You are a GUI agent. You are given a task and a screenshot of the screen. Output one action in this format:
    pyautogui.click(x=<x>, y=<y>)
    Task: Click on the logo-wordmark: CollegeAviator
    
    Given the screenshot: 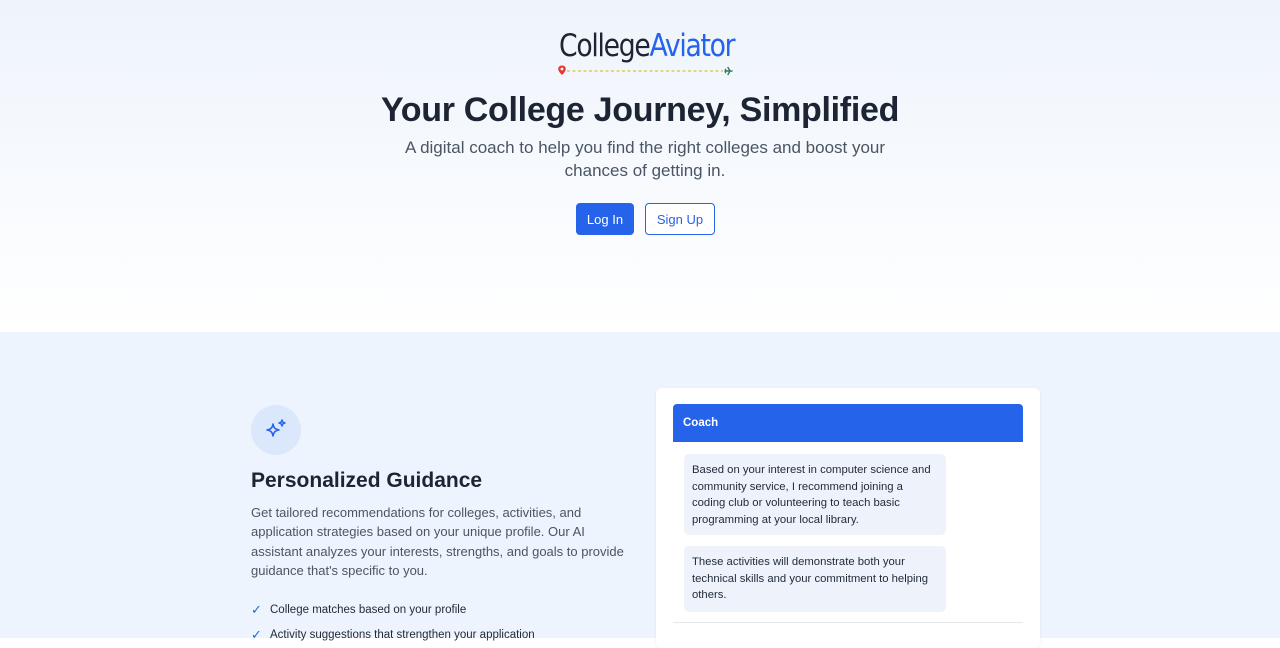 What is the action you would take?
    pyautogui.click(x=647, y=46)
    